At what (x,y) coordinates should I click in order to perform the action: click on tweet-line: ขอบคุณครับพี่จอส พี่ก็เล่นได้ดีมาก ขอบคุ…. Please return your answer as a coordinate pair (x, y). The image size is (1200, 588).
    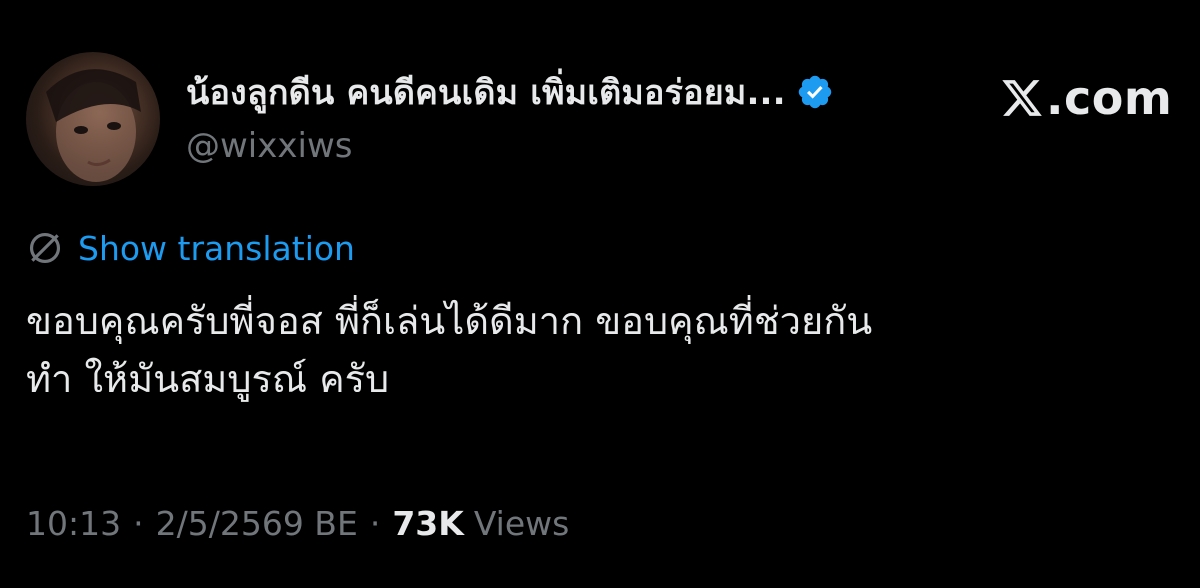
    Looking at the image, I should click on (449, 321).